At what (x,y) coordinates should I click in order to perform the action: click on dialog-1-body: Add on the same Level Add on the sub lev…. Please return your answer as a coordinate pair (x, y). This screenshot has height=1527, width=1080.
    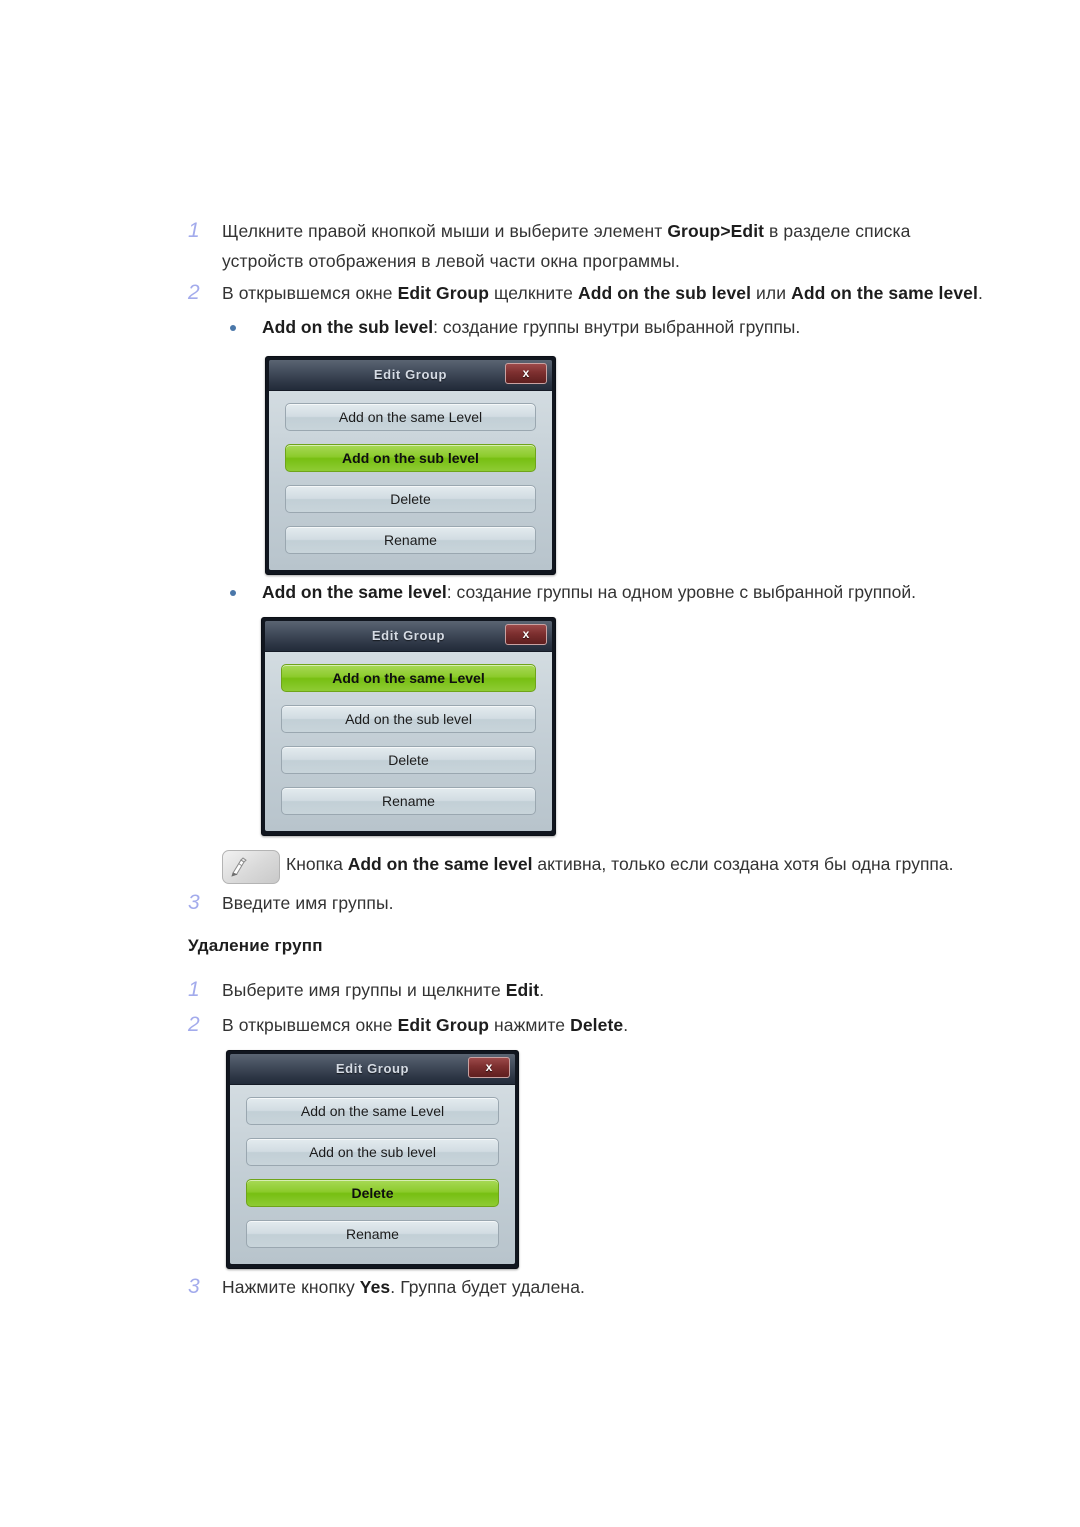
    Looking at the image, I should click on (410, 480).